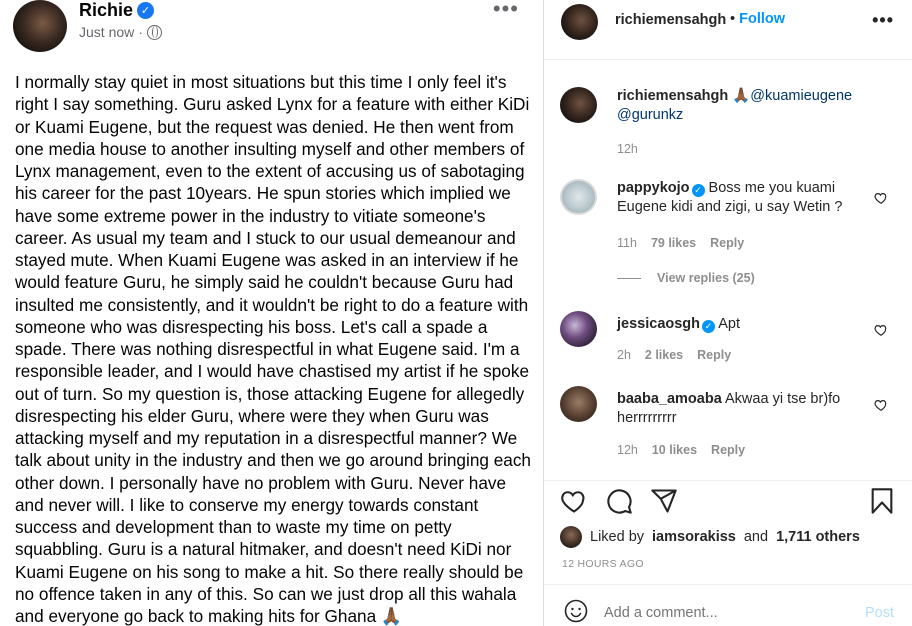 This screenshot has height=626, width=912. Describe the element at coordinates (673, 243) in the screenshot. I see `comment-likes: 79 likes` at that location.